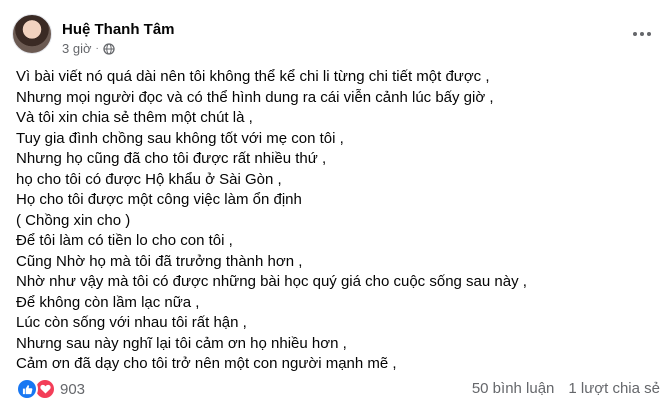 The height and width of the screenshot is (416, 668). Describe the element at coordinates (73, 389) in the screenshot. I see `reaction-count: 903` at that location.